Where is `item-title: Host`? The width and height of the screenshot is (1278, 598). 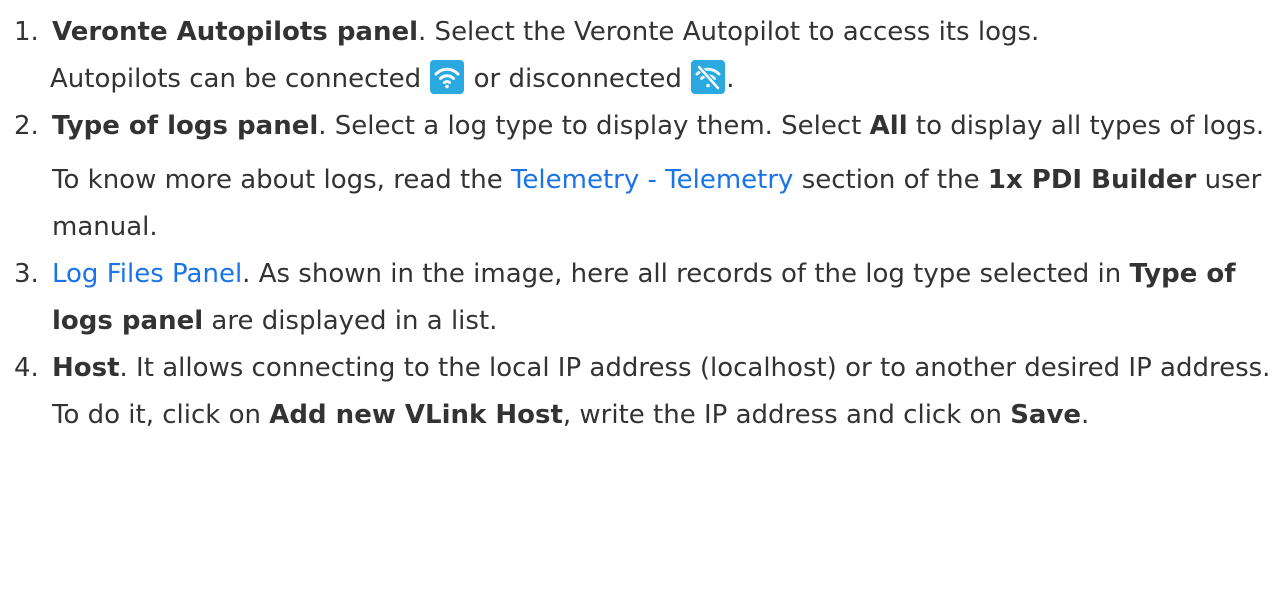
item-title: Host is located at coordinates (86, 368).